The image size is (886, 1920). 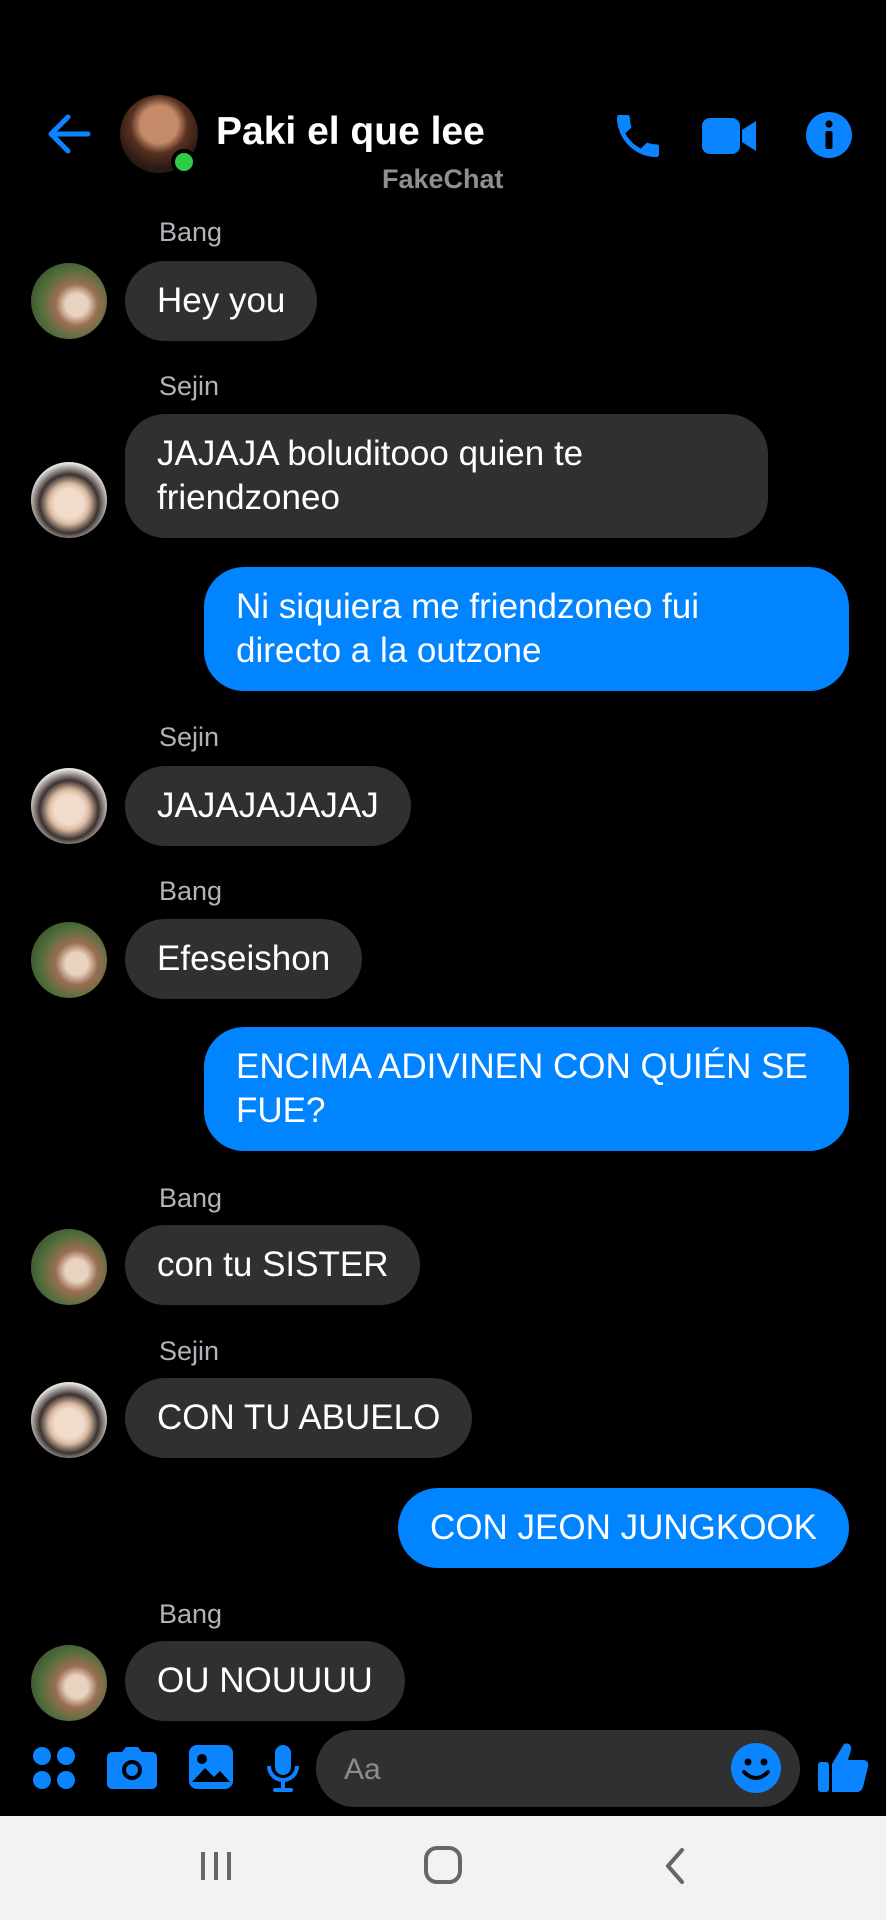 What do you see at coordinates (244, 959) in the screenshot?
I see `incoming-message: Efeseishon` at bounding box center [244, 959].